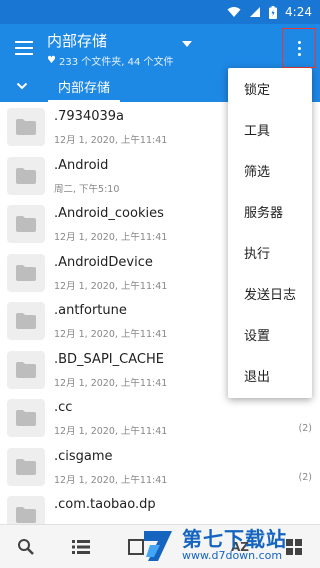 Image resolution: width=320 pixels, height=568 pixels. I want to click on menu-item: 退出, so click(270, 375).